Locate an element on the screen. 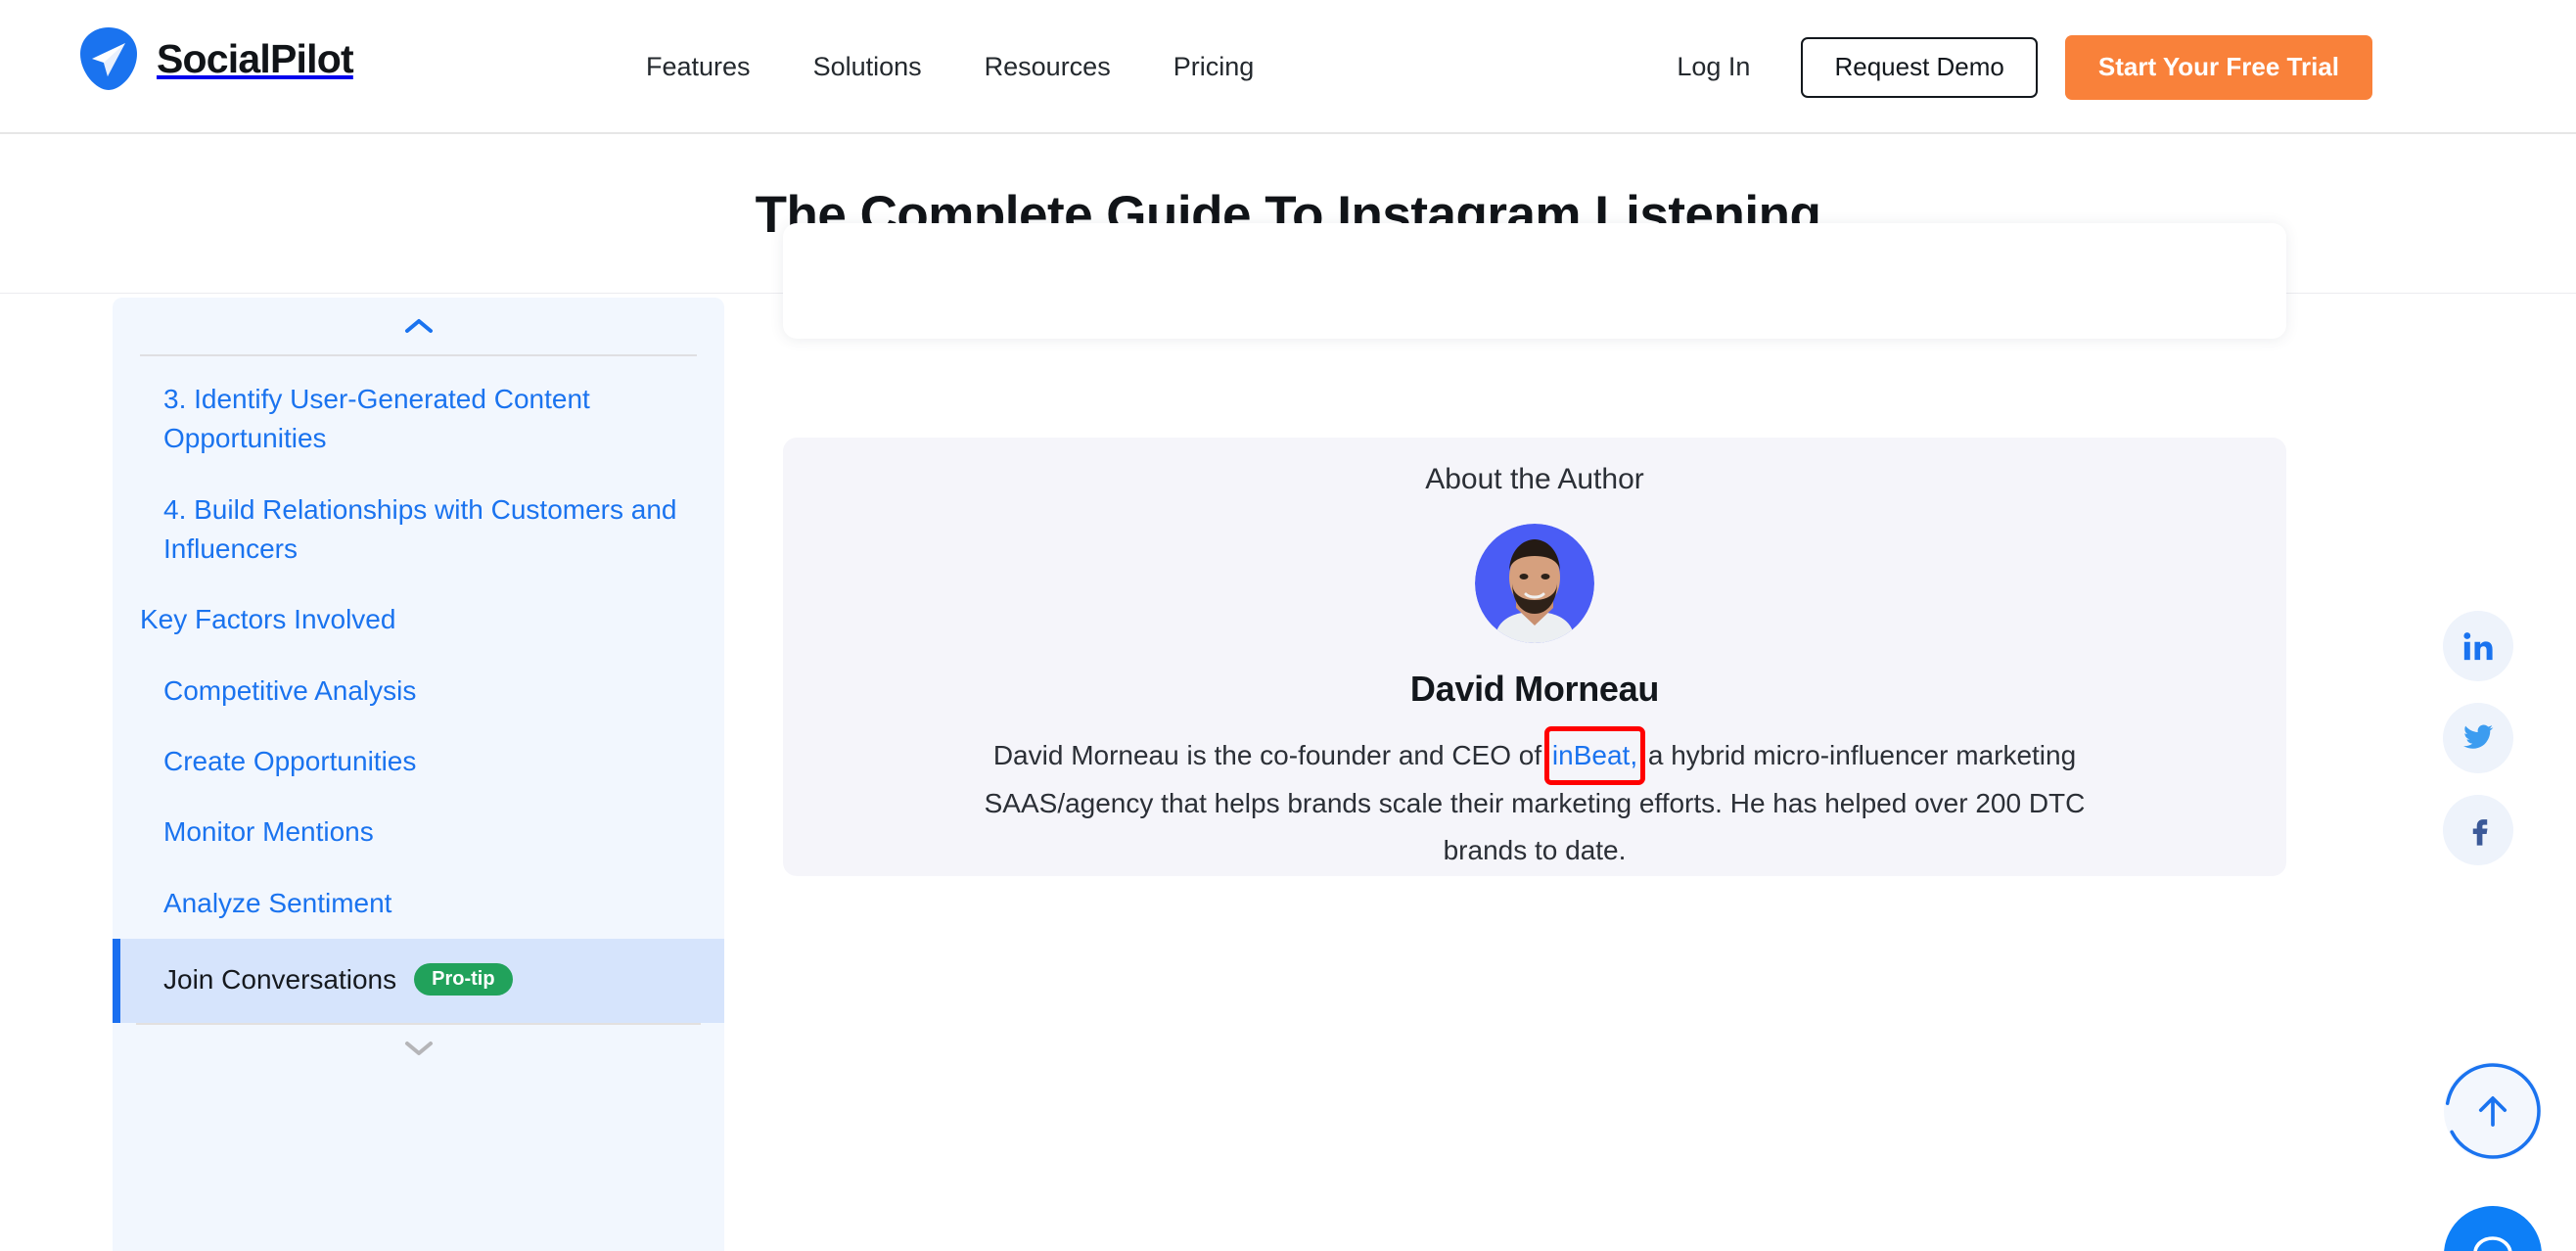  toc-item-analyze-sentiment: Analyze Sentiment is located at coordinates (418, 904).